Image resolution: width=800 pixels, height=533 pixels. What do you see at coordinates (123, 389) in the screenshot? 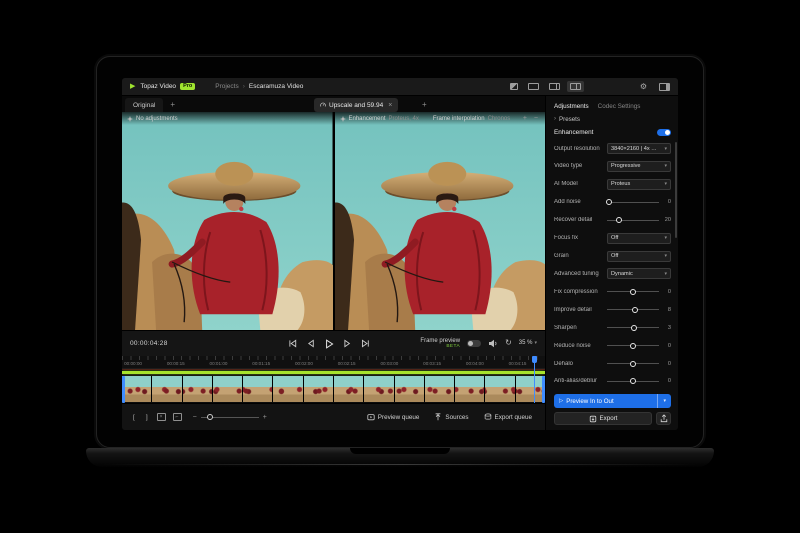
I see `trim-in-handle` at bounding box center [123, 389].